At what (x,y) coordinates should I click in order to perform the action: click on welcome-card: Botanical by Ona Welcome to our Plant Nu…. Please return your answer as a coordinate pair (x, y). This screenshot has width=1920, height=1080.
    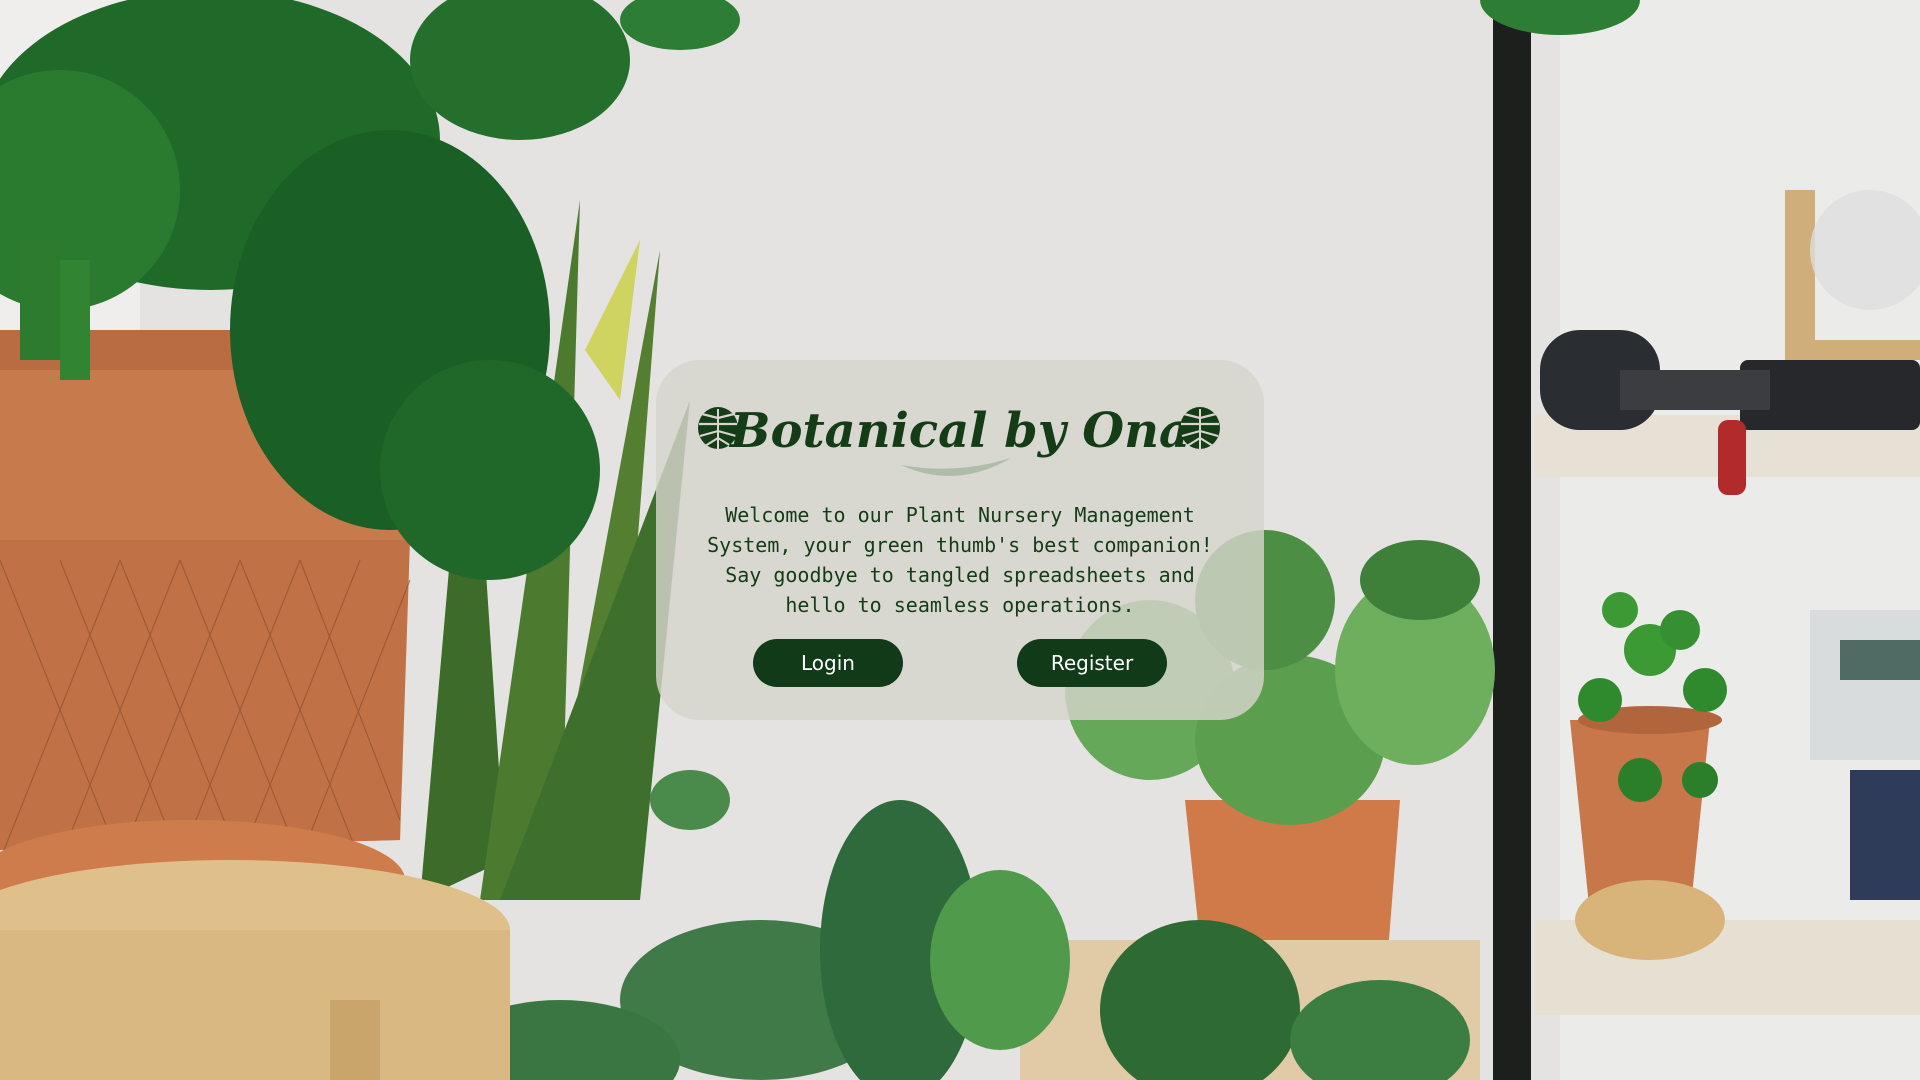
    Looking at the image, I should click on (960, 540).